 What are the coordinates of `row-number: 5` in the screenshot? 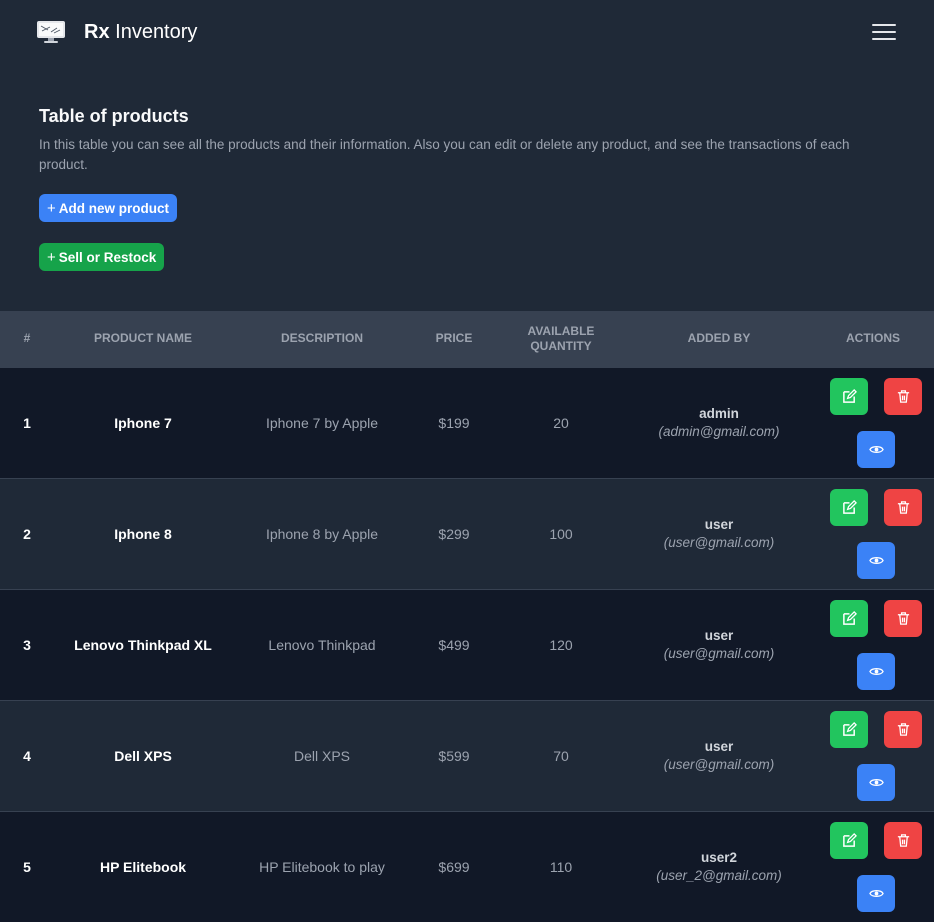 It's located at (27, 866).